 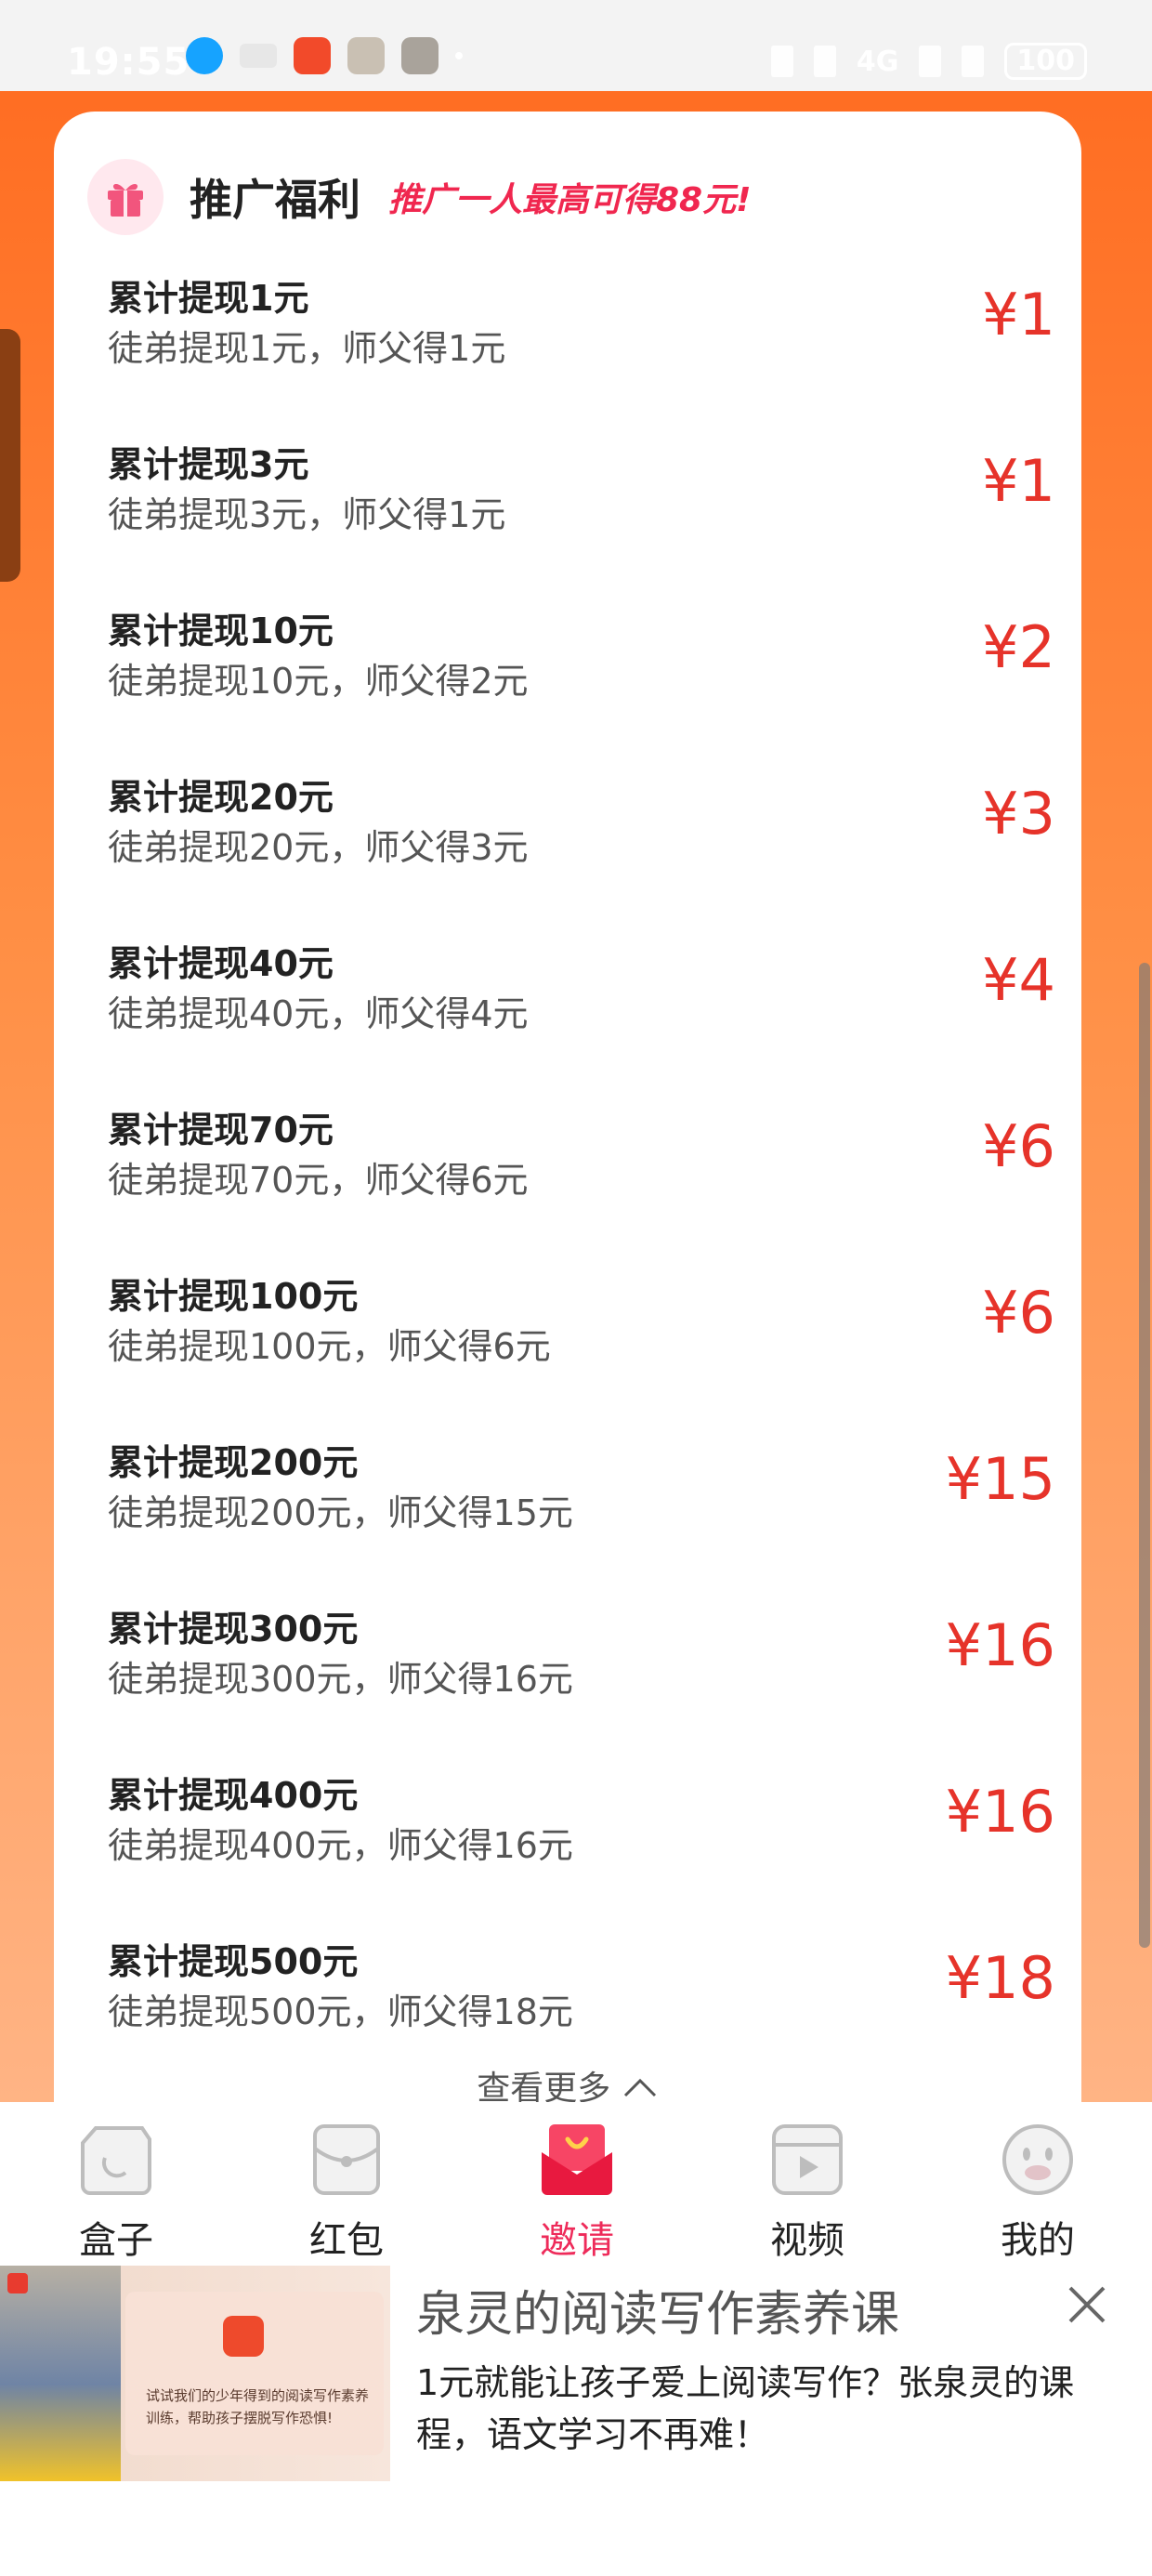 What do you see at coordinates (807, 2240) in the screenshot?
I see `tab-label: 视频` at bounding box center [807, 2240].